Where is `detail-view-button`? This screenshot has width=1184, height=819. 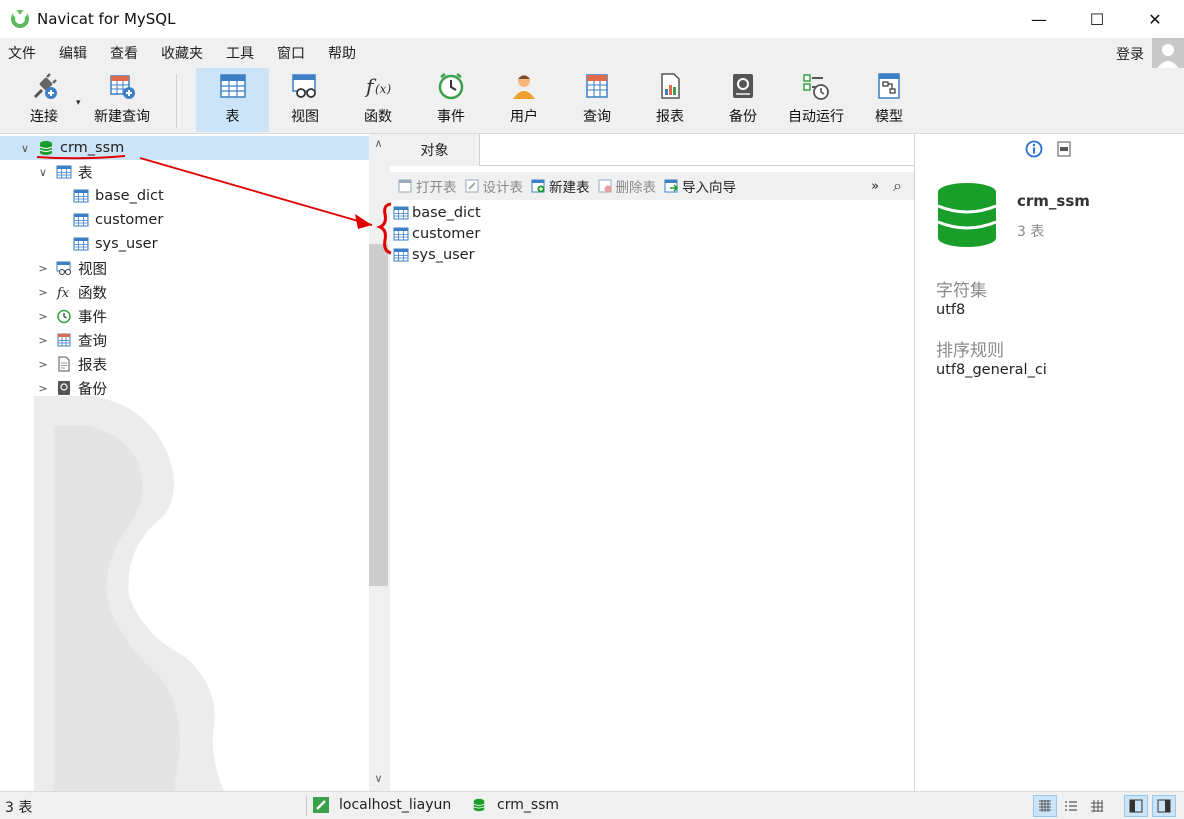
detail-view-button is located at coordinates (1071, 806).